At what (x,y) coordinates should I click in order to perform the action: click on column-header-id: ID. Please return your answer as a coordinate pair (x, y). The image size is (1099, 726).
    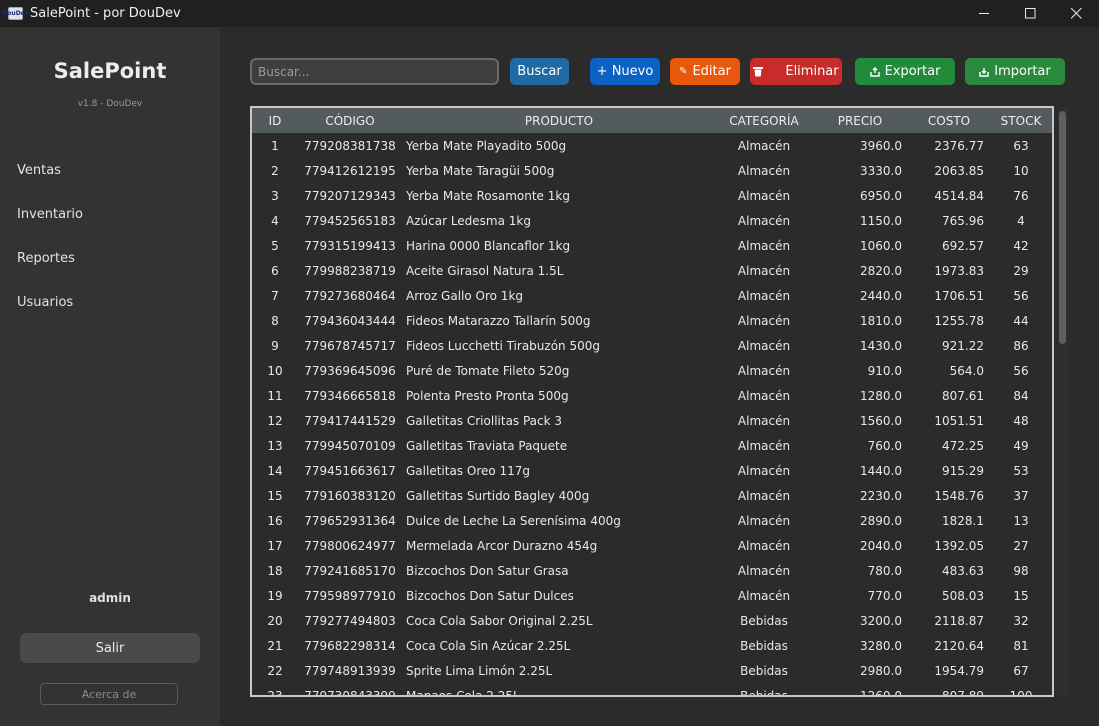
    Looking at the image, I should click on (275, 120).